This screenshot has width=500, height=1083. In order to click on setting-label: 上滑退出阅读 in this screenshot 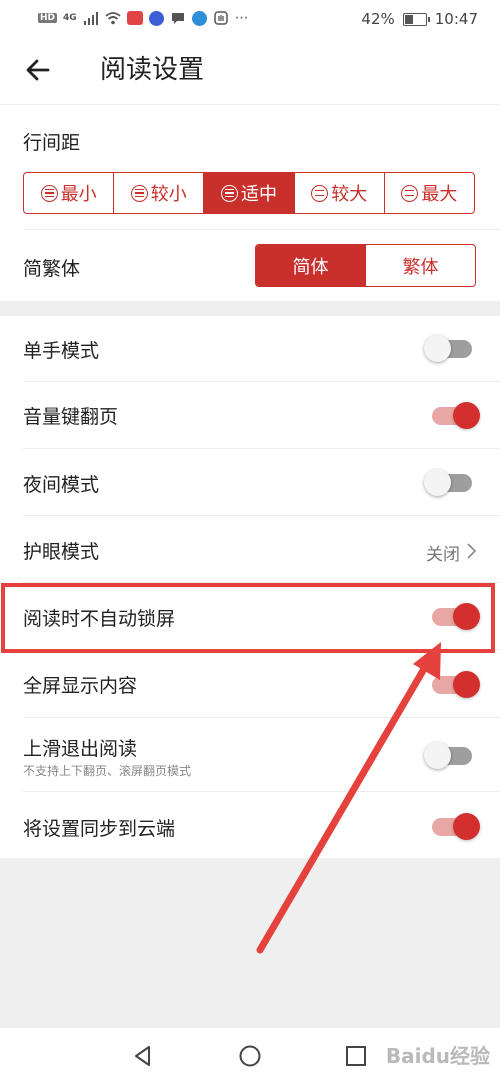, I will do `click(80, 749)`.